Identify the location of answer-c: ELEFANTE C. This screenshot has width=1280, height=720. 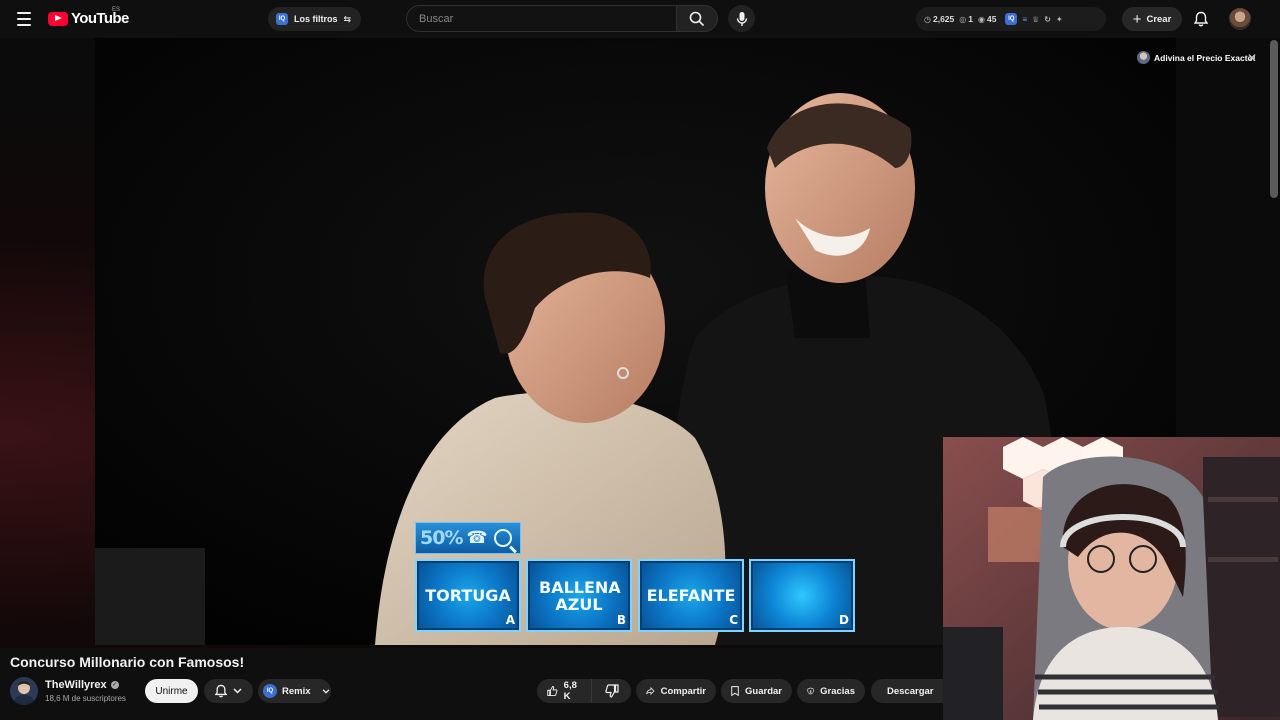
(691, 595).